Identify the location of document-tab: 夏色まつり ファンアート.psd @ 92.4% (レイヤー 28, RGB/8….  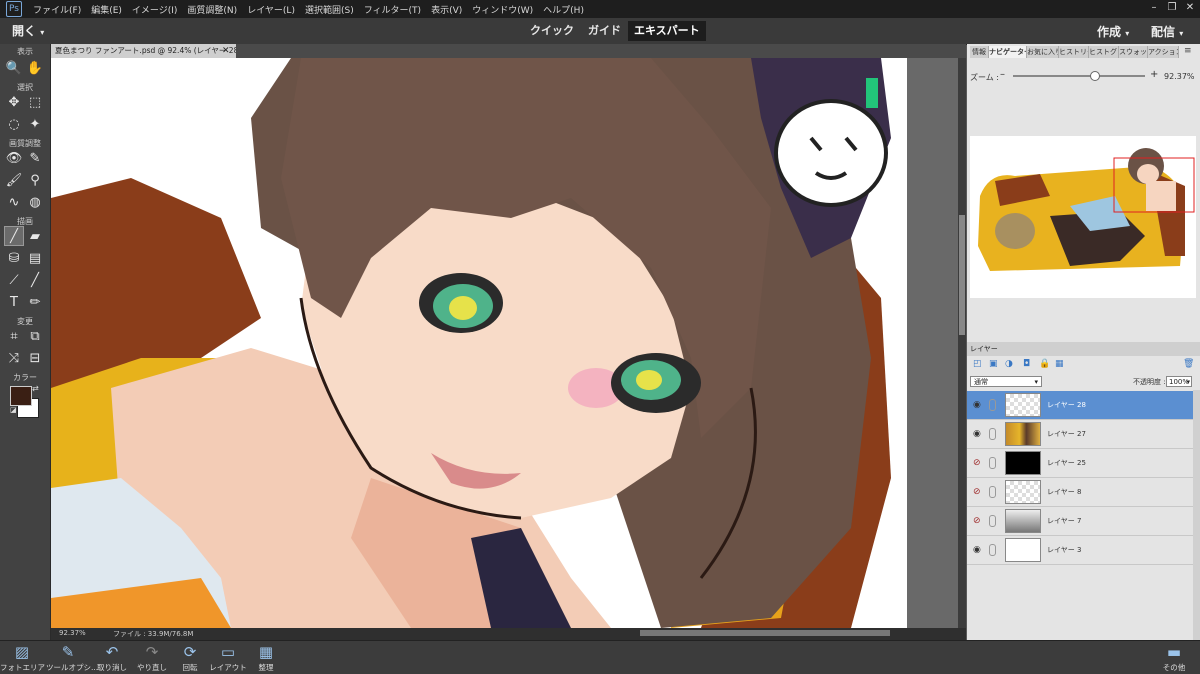
(145, 51).